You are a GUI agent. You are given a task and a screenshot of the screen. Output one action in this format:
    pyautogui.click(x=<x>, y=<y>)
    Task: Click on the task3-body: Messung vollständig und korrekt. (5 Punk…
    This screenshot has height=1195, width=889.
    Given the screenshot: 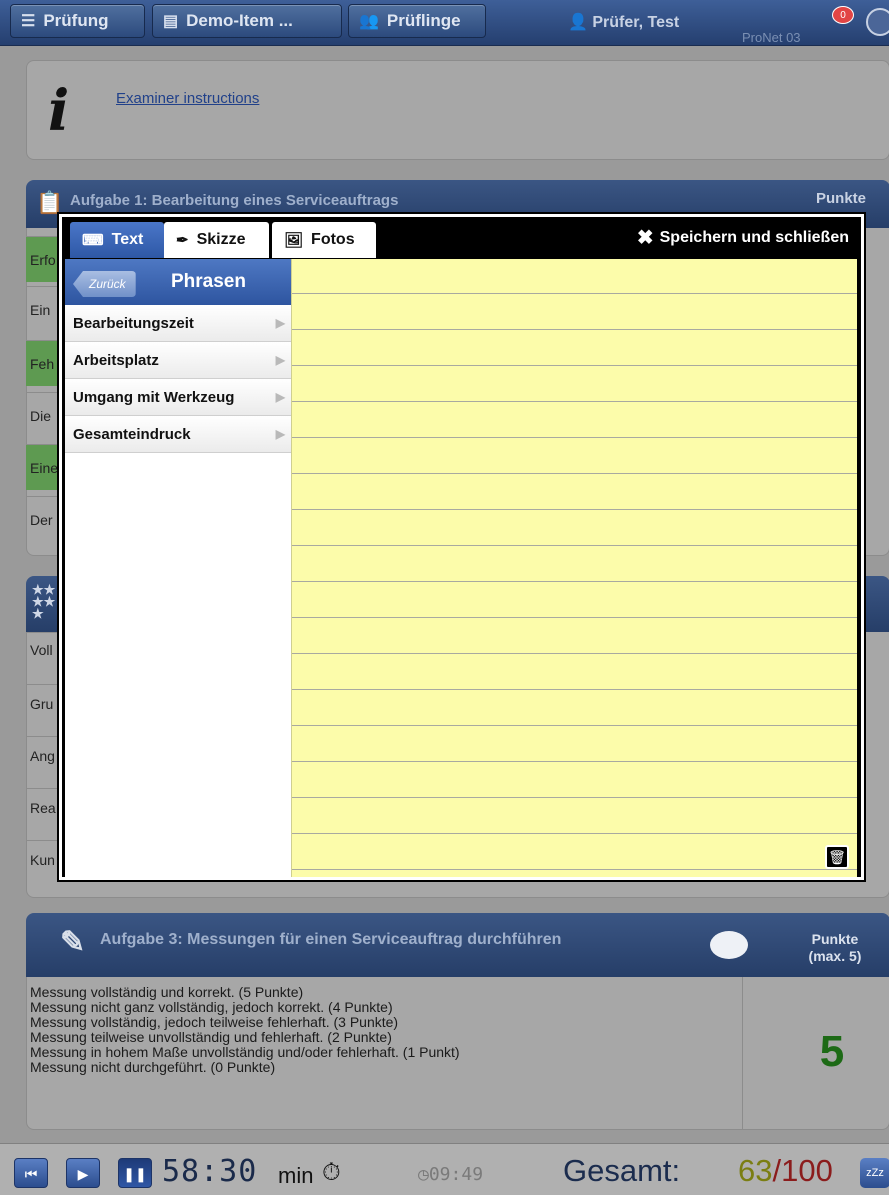 What is the action you would take?
    pyautogui.click(x=457, y=1053)
    